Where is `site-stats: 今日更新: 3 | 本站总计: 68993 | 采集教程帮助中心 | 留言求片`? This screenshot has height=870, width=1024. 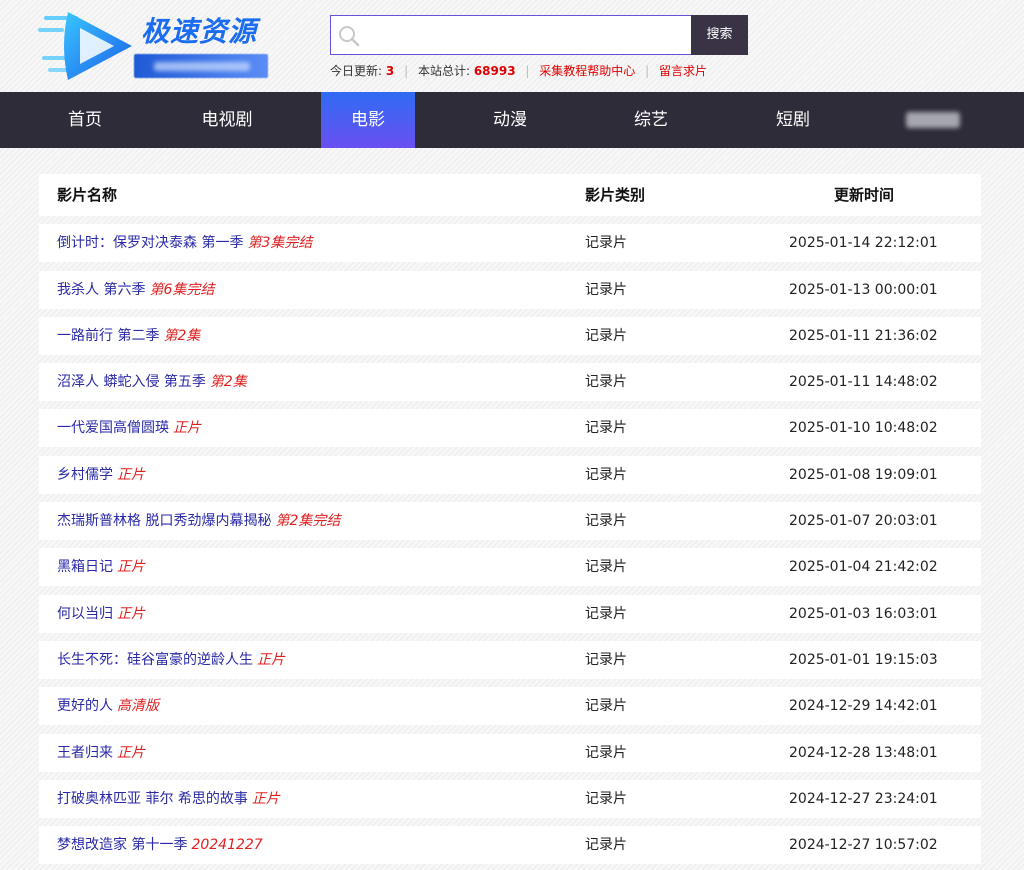
site-stats: 今日更新: 3 | 本站总计: 68993 | 采集教程帮助中心 | 留言求片 is located at coordinates (518, 70).